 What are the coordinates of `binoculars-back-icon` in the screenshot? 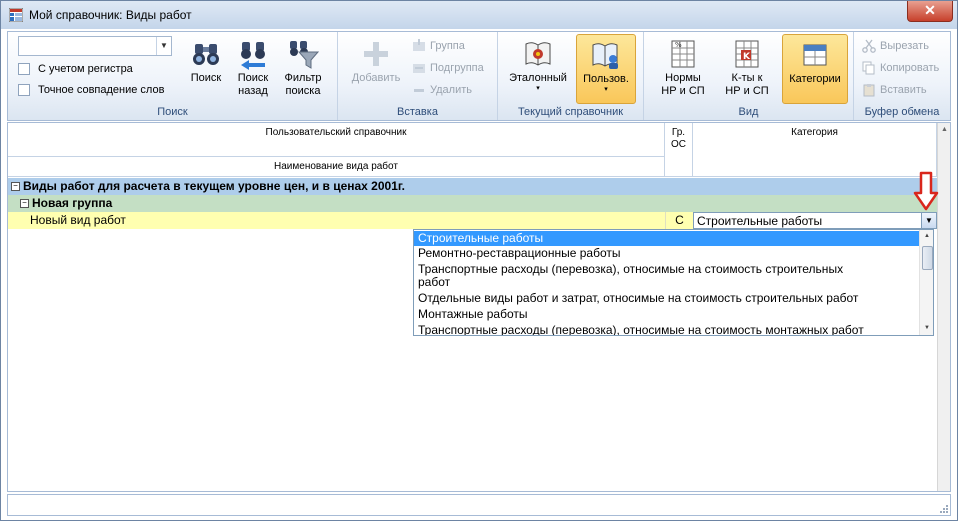 It's located at (253, 56).